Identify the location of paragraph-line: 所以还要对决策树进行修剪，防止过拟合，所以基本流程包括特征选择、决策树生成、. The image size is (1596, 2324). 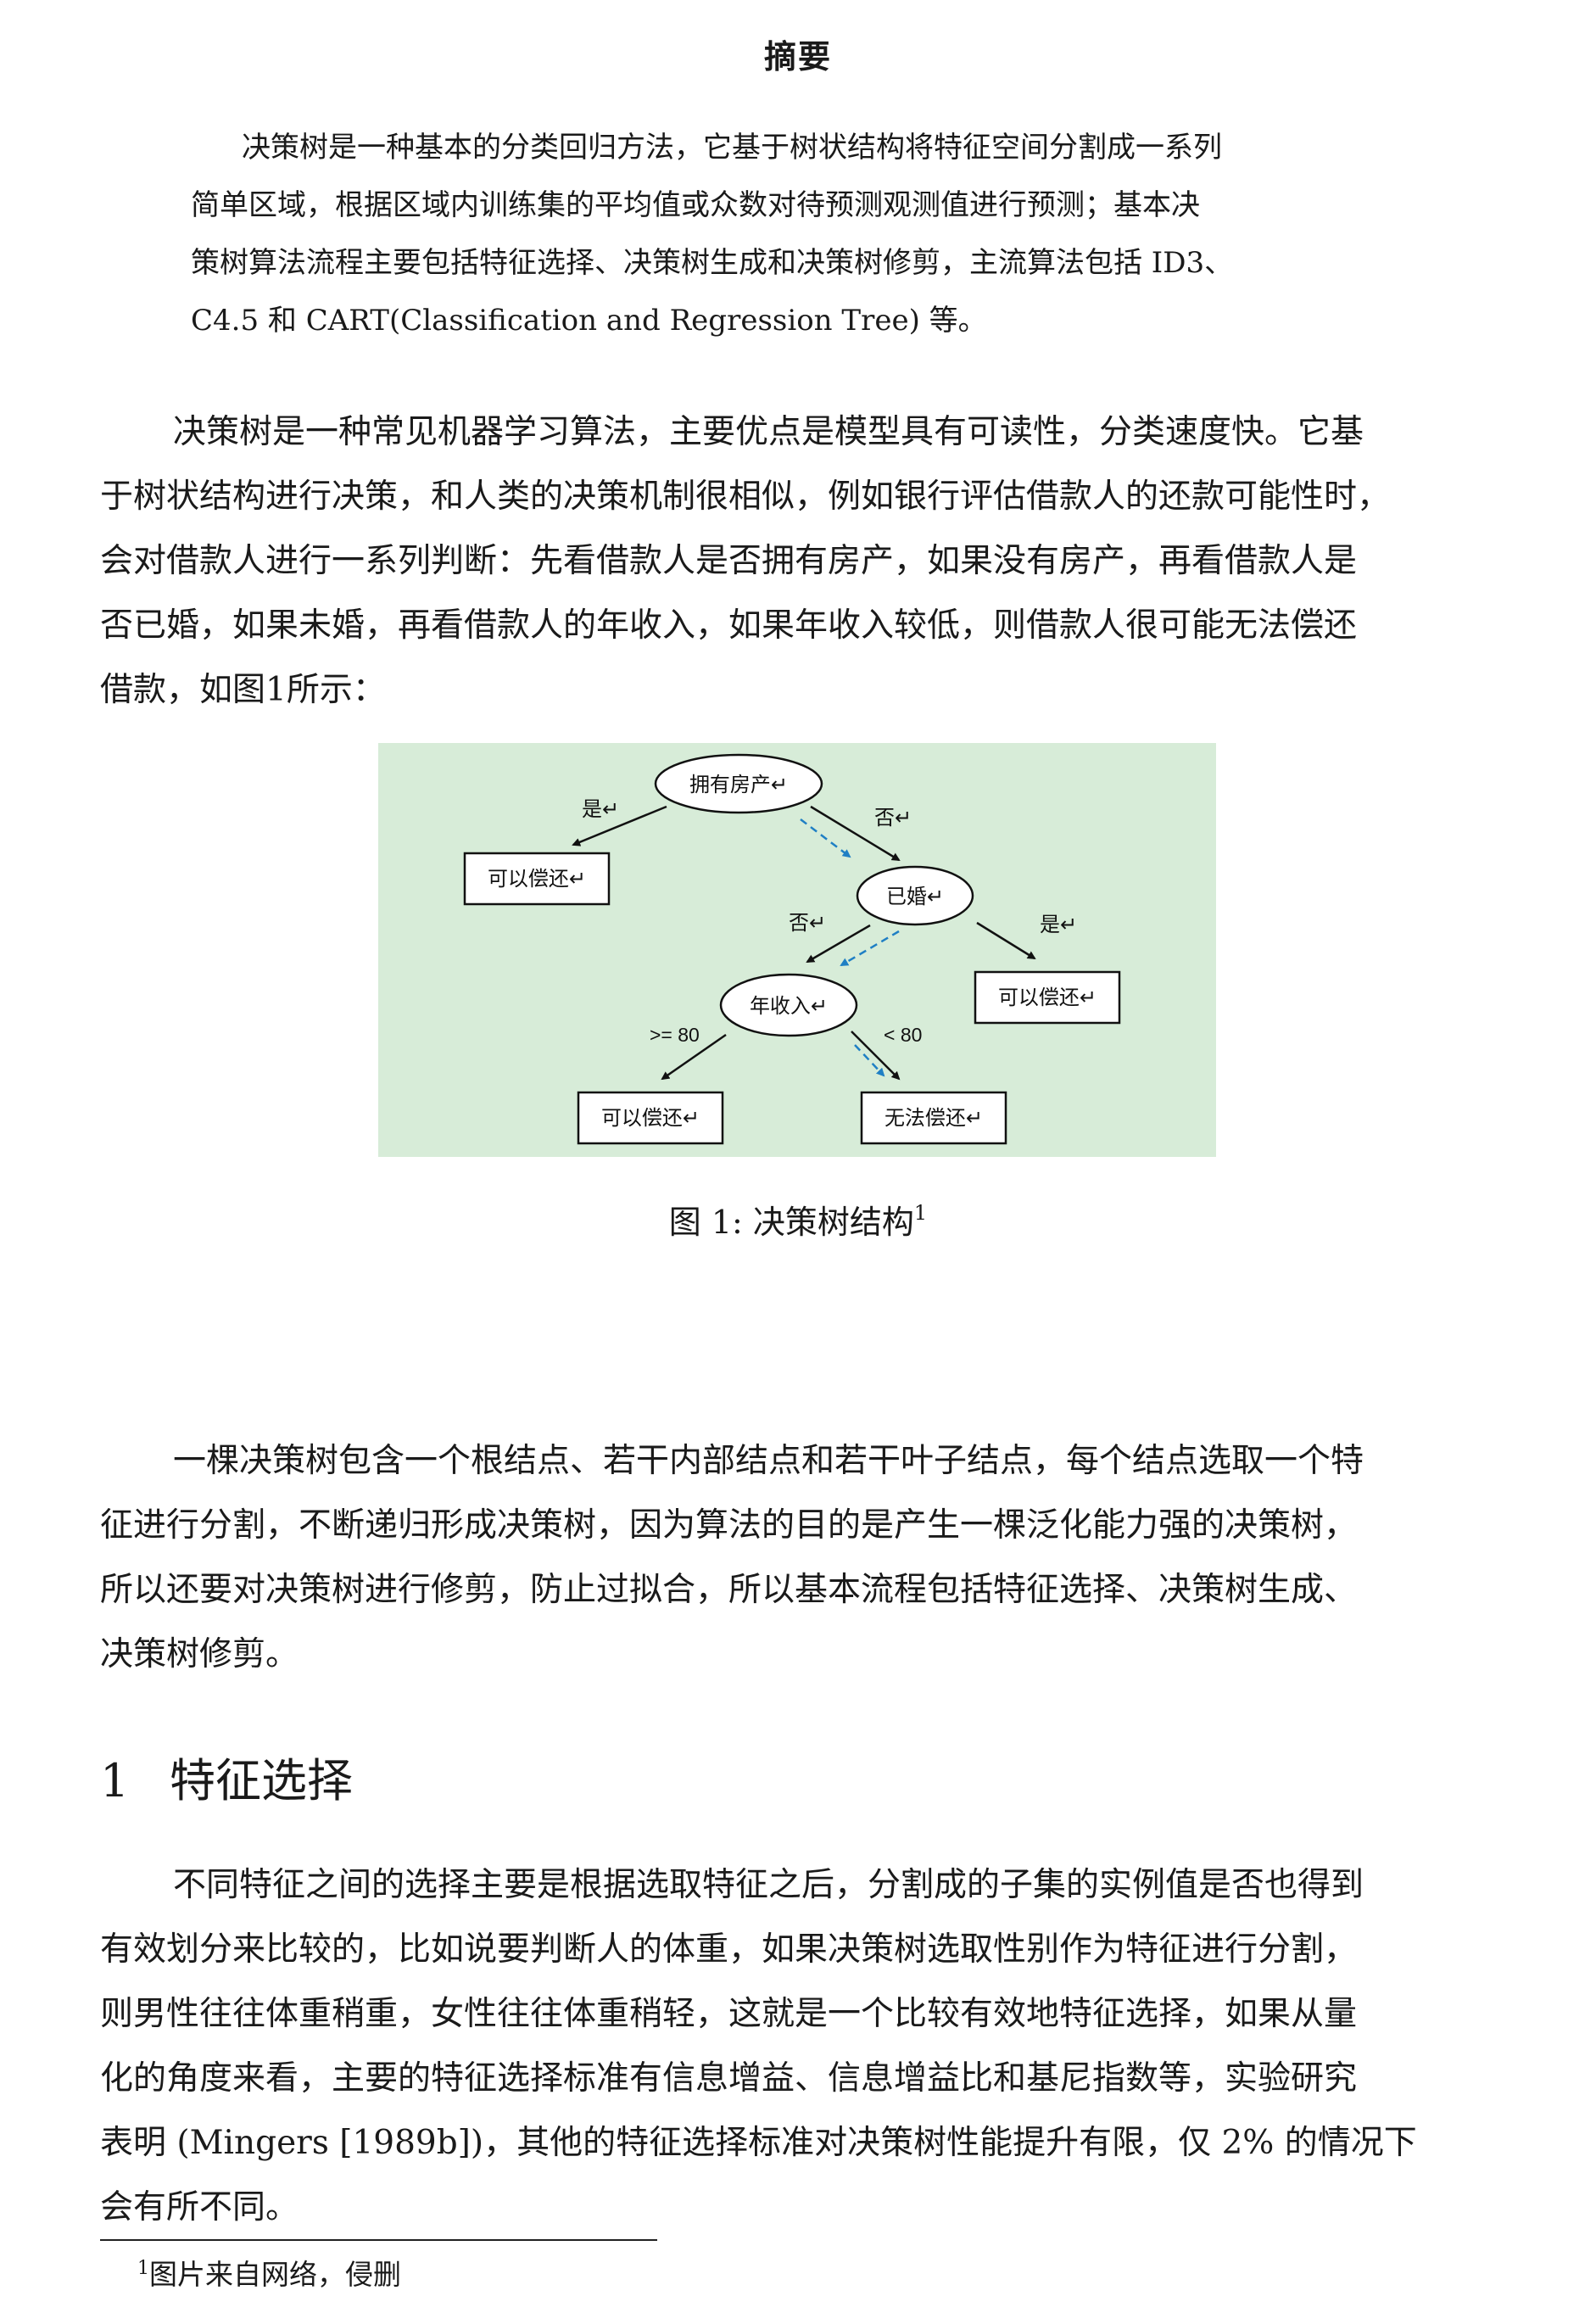
(729, 1590).